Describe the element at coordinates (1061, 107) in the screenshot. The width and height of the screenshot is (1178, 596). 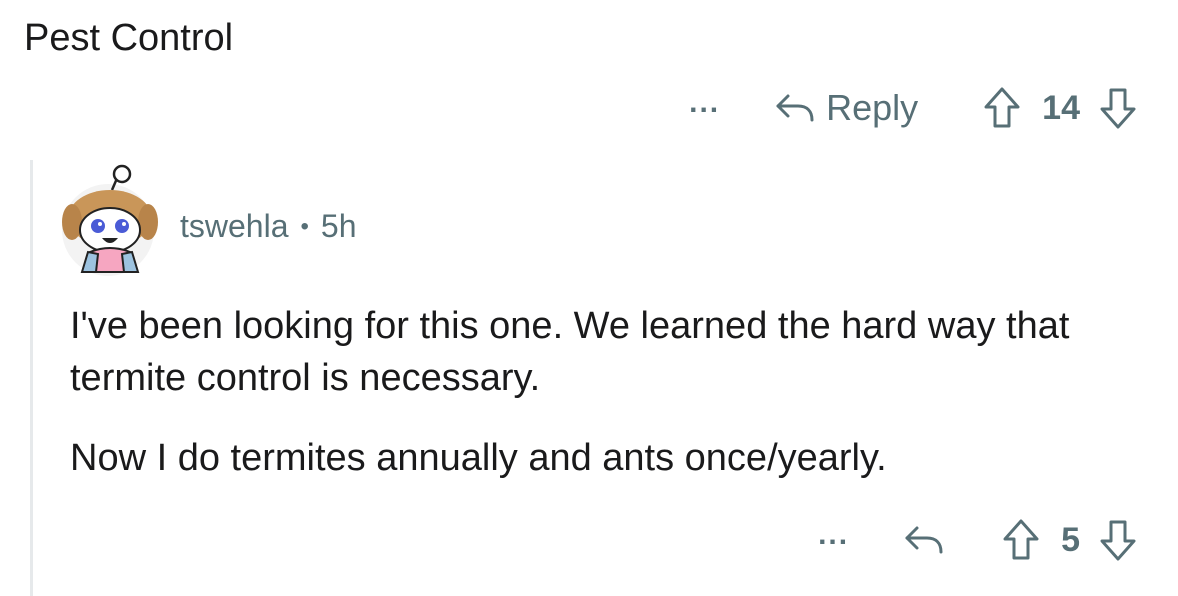
I see `parent-score: 14` at that location.